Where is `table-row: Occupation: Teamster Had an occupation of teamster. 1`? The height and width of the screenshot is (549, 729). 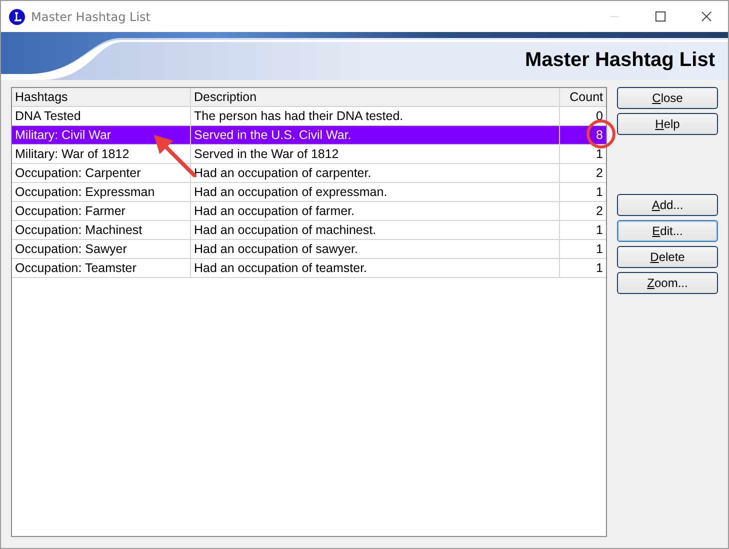 table-row: Occupation: Teamster Had an occupation of teamster. 1 is located at coordinates (309, 268).